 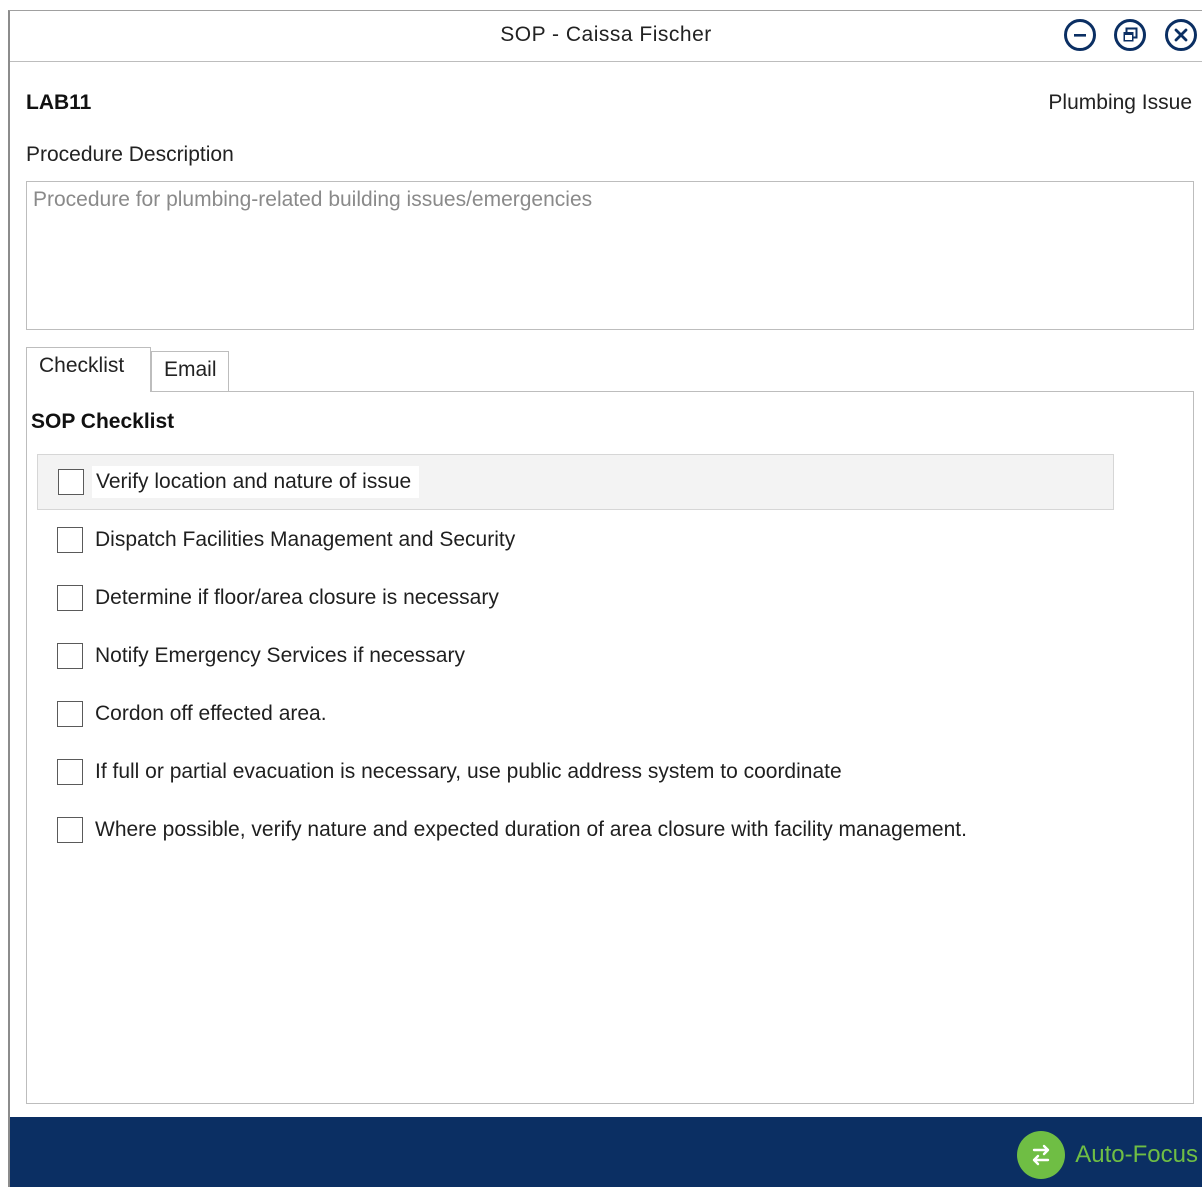 I want to click on checklist-item-label: Notify Emergency Services if necessary, so click(x=280, y=655).